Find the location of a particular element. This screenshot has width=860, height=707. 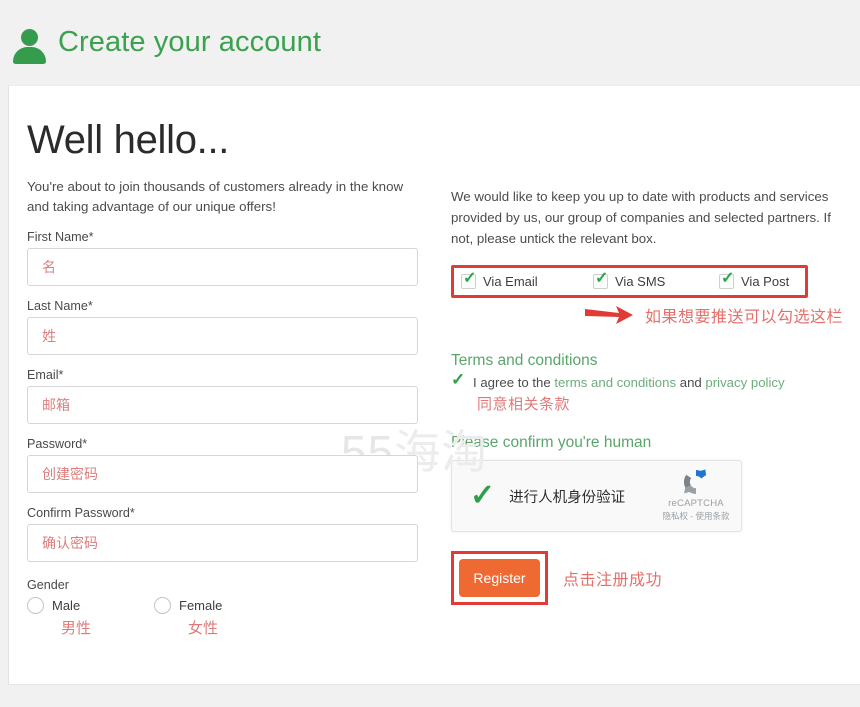

terms-agree-mid: and is located at coordinates (691, 382).